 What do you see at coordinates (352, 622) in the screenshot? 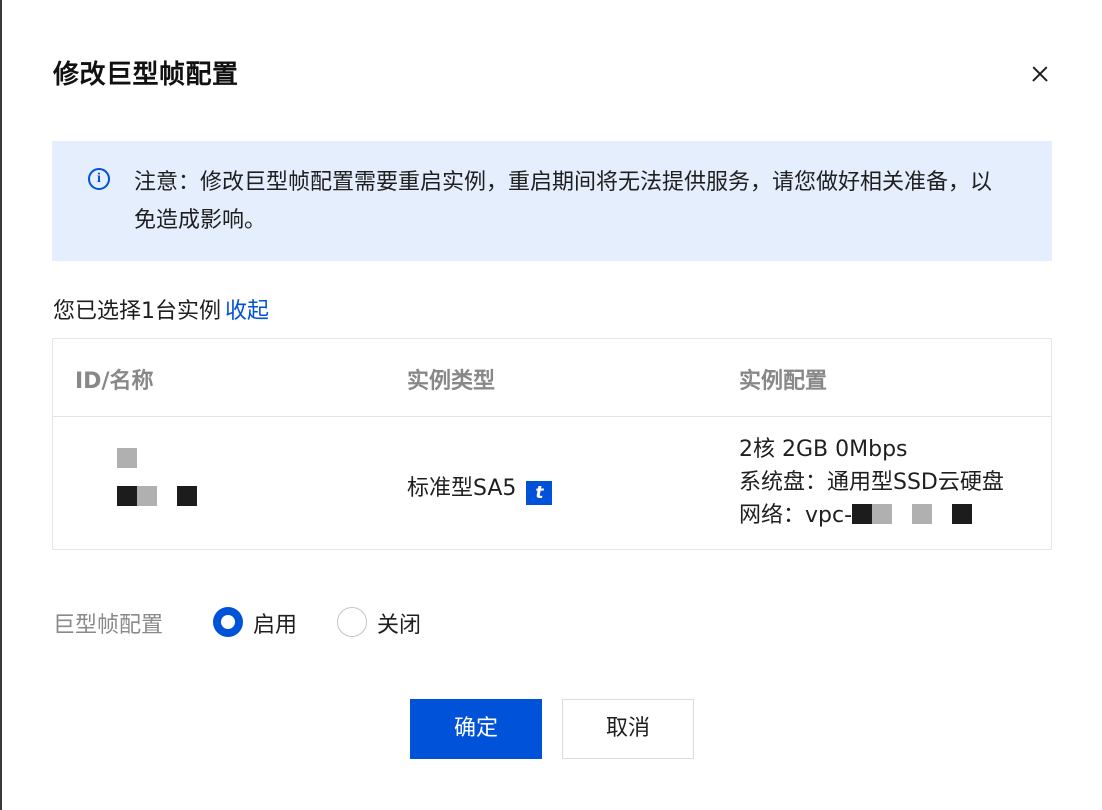
I see `radio-unchecked-icon` at bounding box center [352, 622].